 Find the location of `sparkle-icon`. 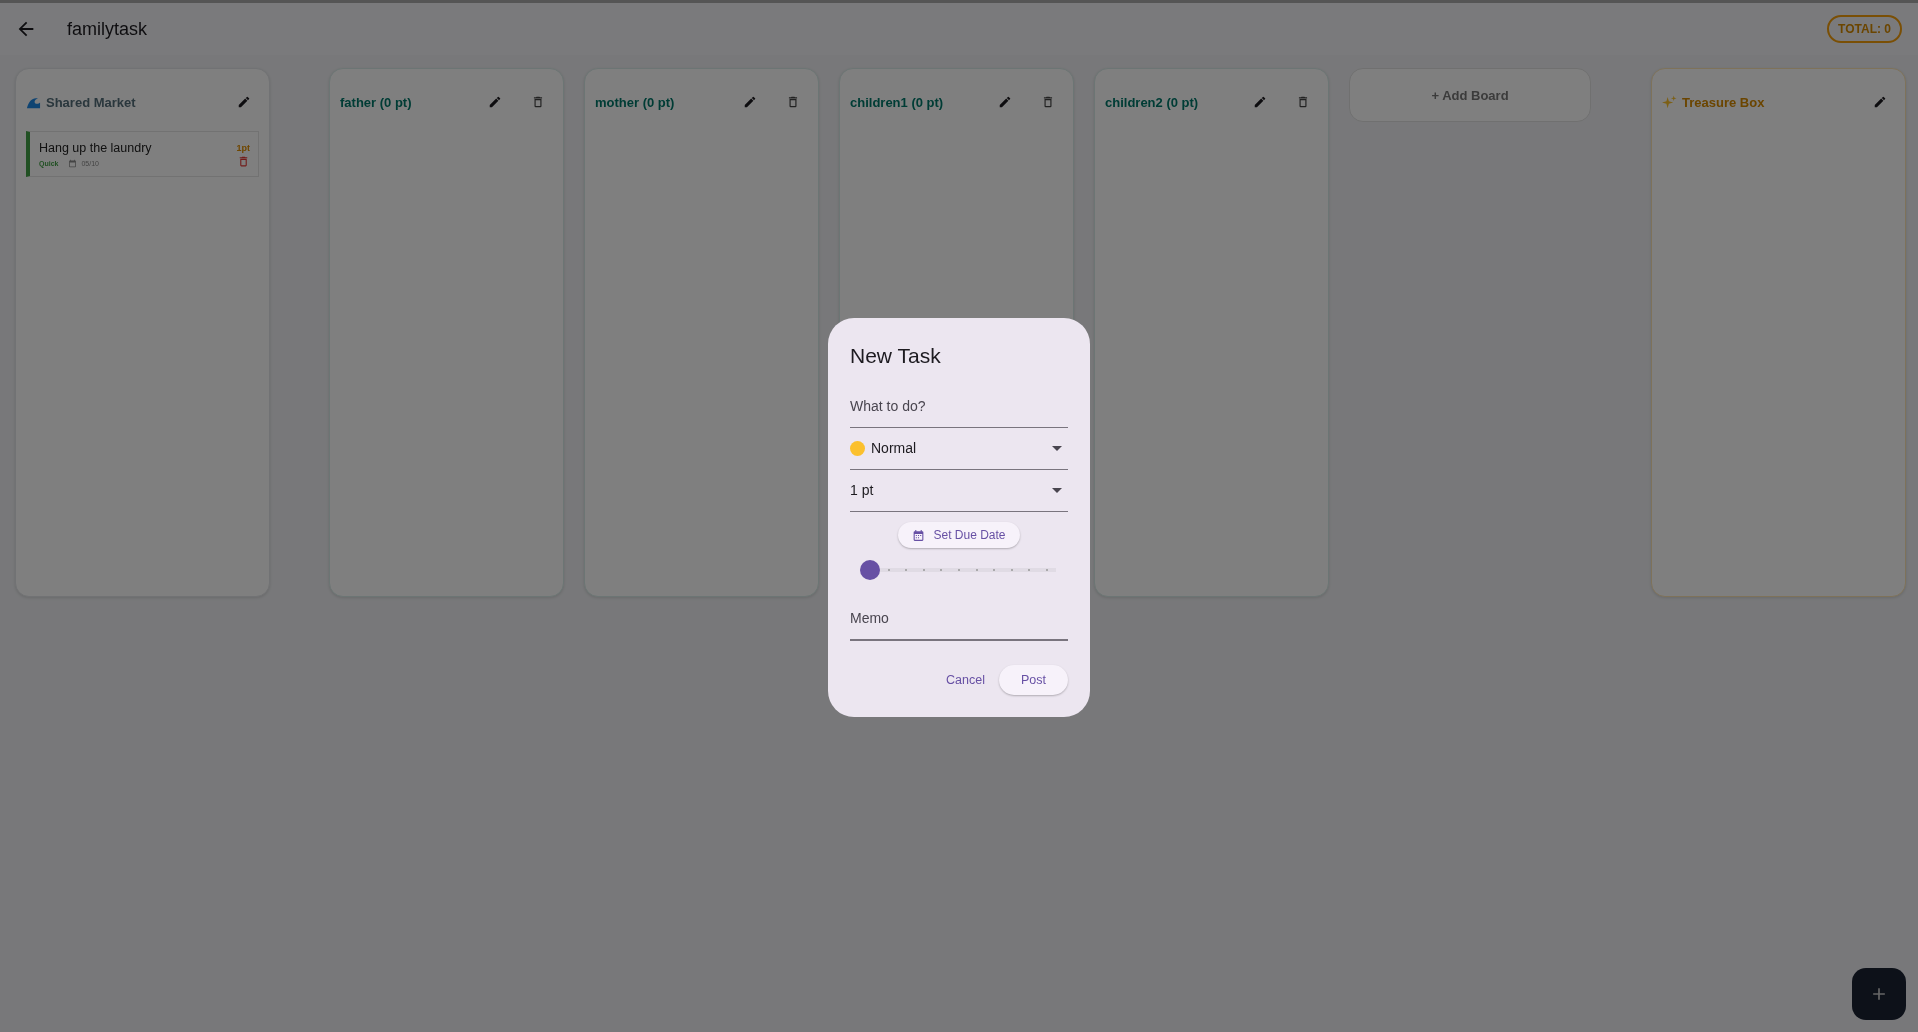

sparkle-icon is located at coordinates (1669, 102).